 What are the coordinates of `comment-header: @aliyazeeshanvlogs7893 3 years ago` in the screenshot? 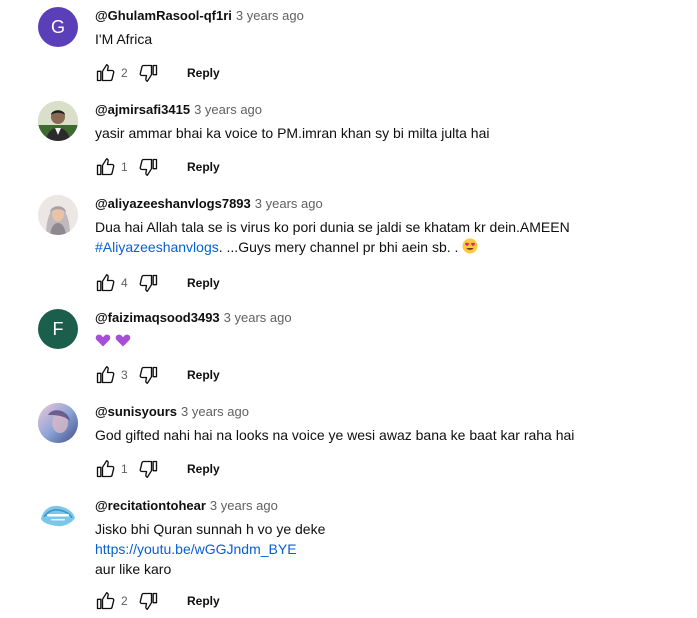 It's located at (385, 204).